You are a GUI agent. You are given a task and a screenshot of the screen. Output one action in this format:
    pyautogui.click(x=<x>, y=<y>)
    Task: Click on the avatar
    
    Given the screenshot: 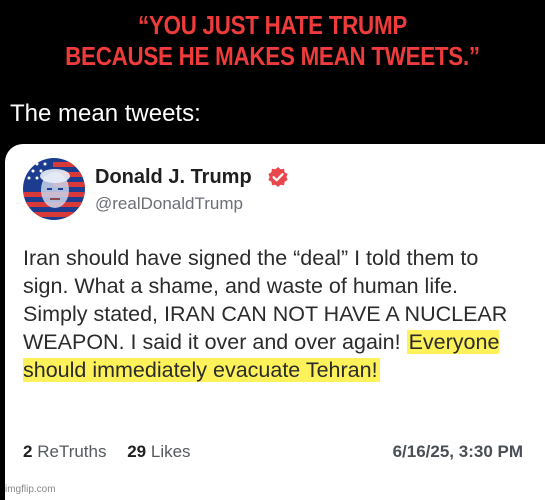 What is the action you would take?
    pyautogui.click(x=54, y=189)
    